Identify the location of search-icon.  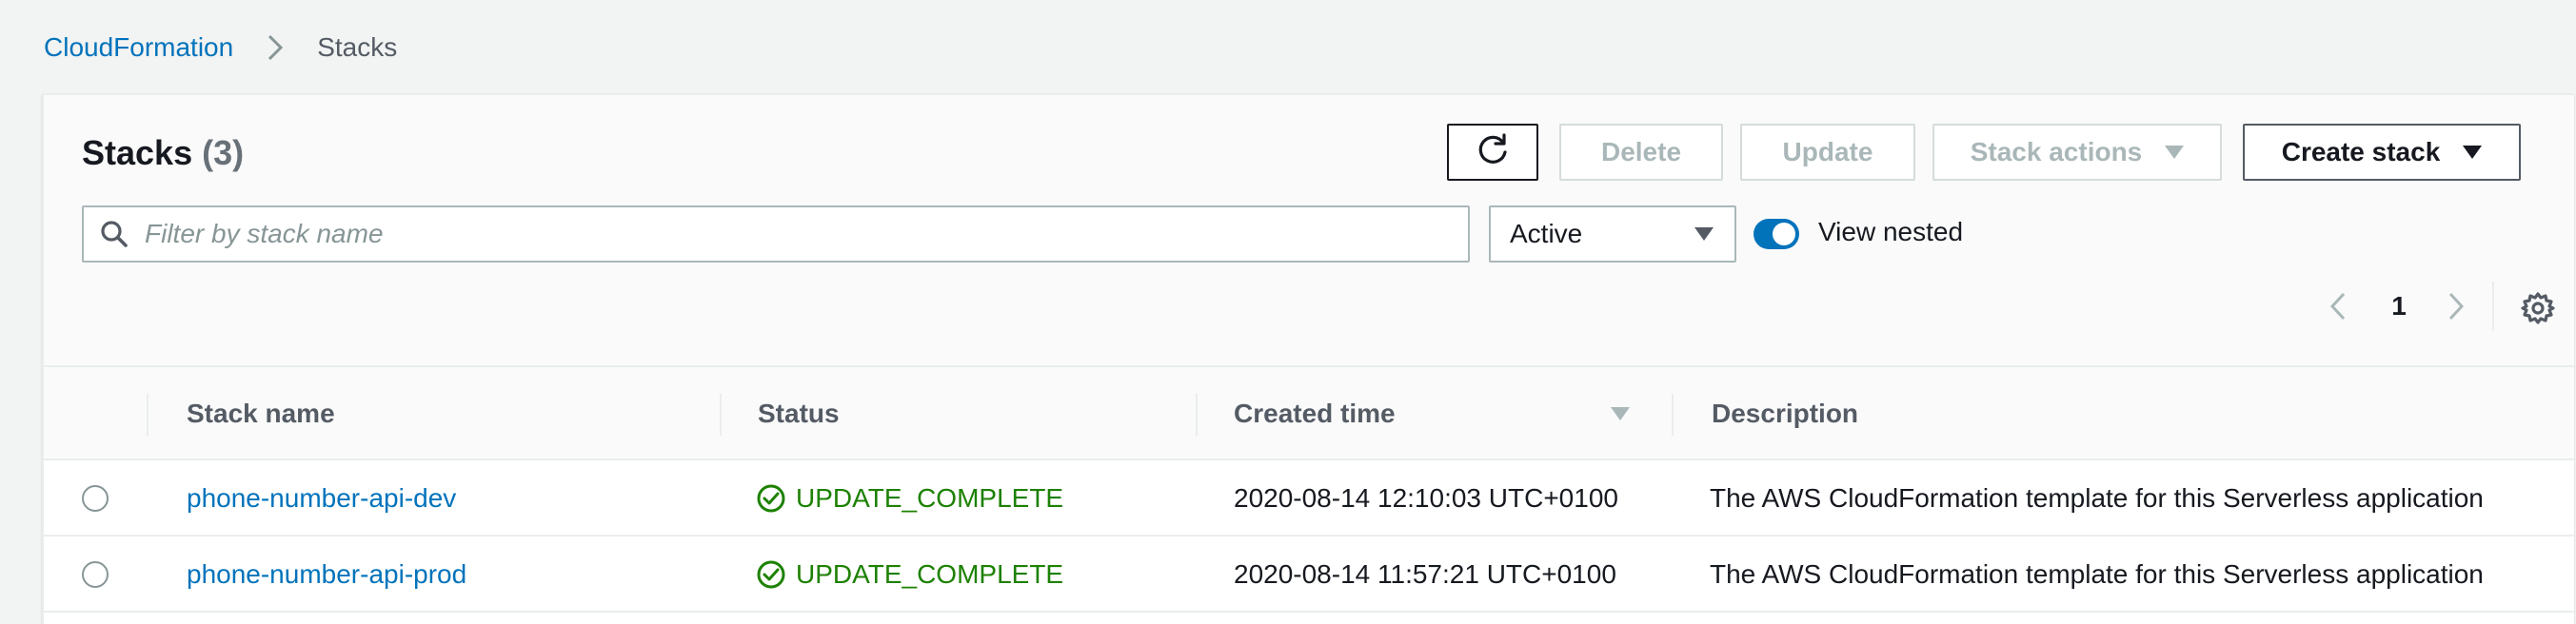
(114, 234).